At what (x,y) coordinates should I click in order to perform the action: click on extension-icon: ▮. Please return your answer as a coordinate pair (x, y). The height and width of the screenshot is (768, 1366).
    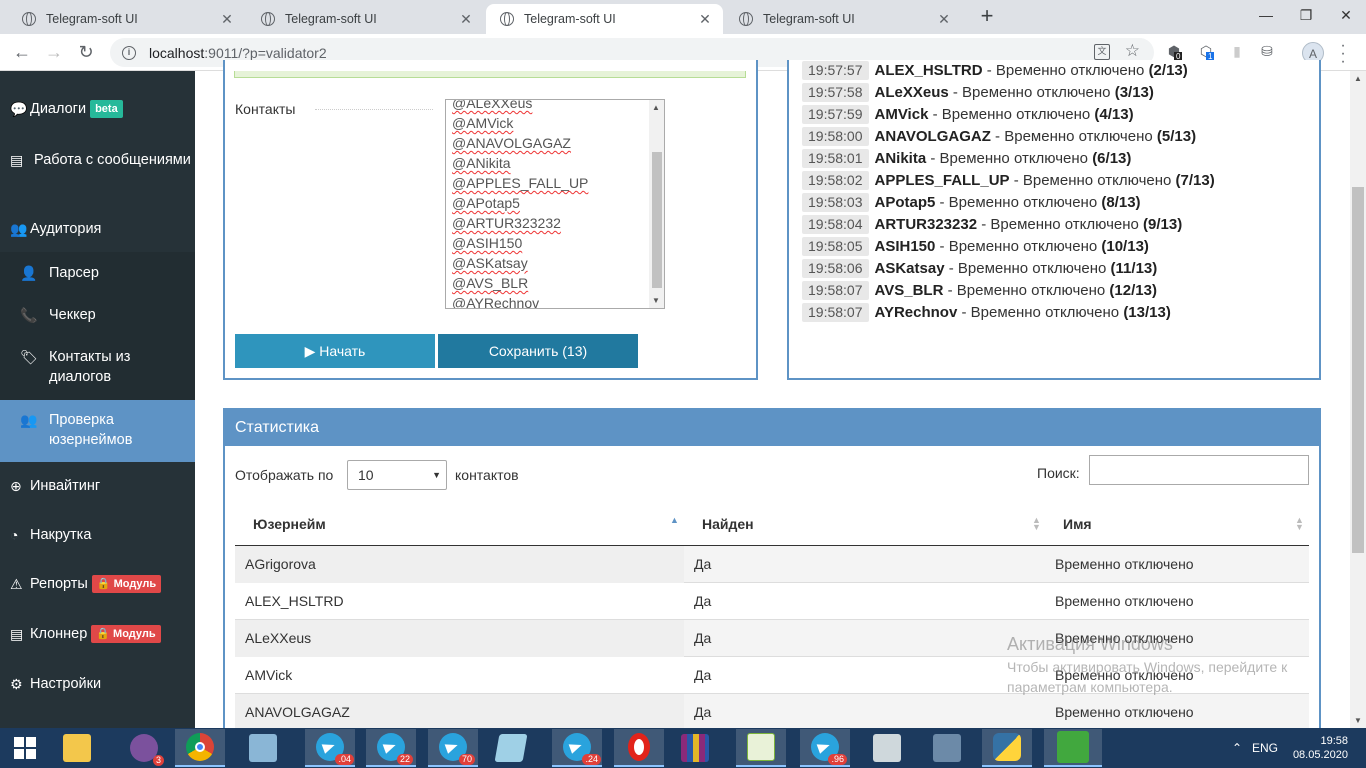
    Looking at the image, I should click on (1237, 52).